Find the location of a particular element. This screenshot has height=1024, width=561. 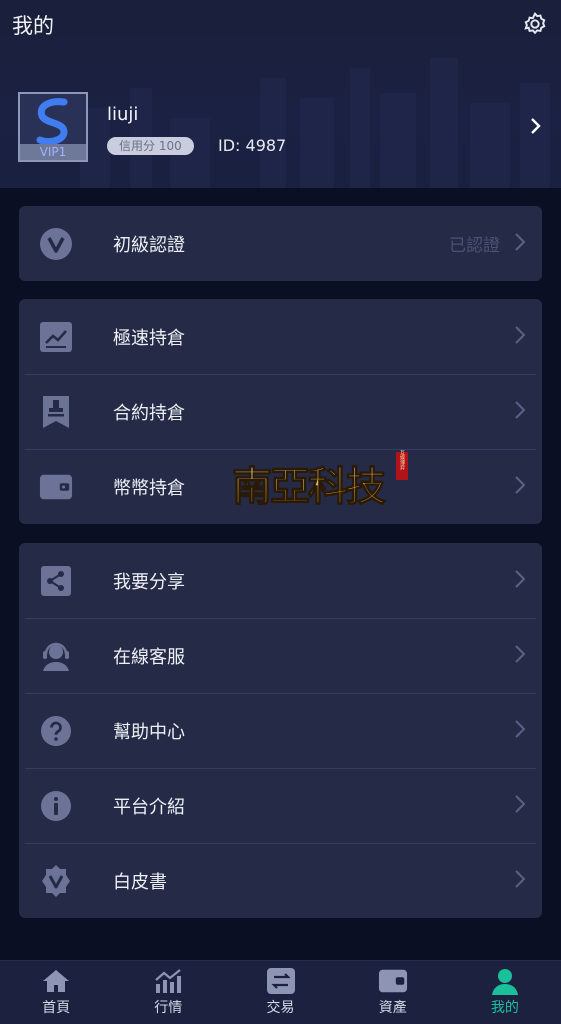

verification-card: 初級認證 已認證 is located at coordinates (280, 243).